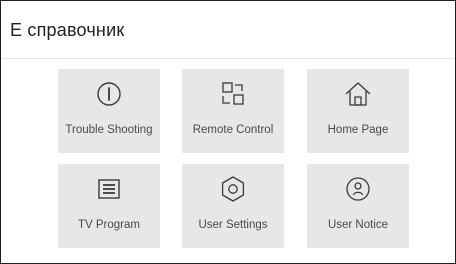 Image resolution: width=456 pixels, height=264 pixels. What do you see at coordinates (109, 206) in the screenshot?
I see `tile-tv-program: TV Program` at bounding box center [109, 206].